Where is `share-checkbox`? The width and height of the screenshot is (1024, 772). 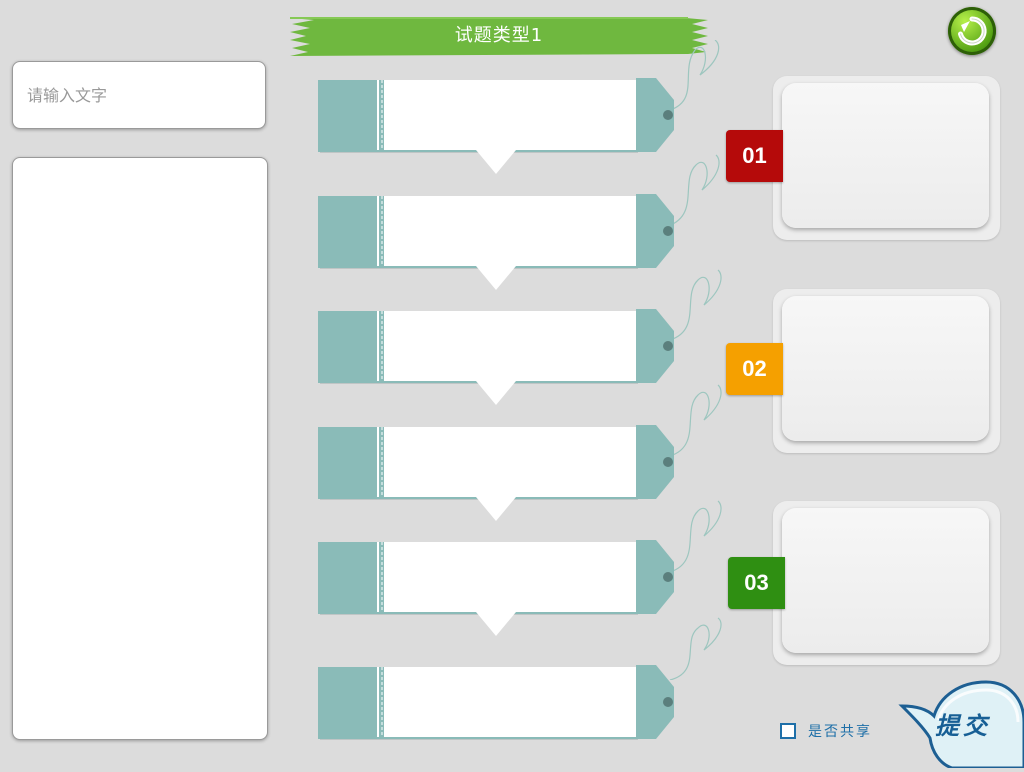 share-checkbox is located at coordinates (788, 731).